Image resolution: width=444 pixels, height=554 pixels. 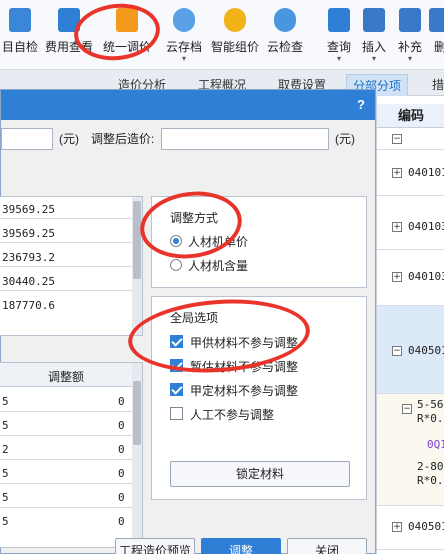 What do you see at coordinates (127, 20) in the screenshot?
I see `unified-price-icon` at bounding box center [127, 20].